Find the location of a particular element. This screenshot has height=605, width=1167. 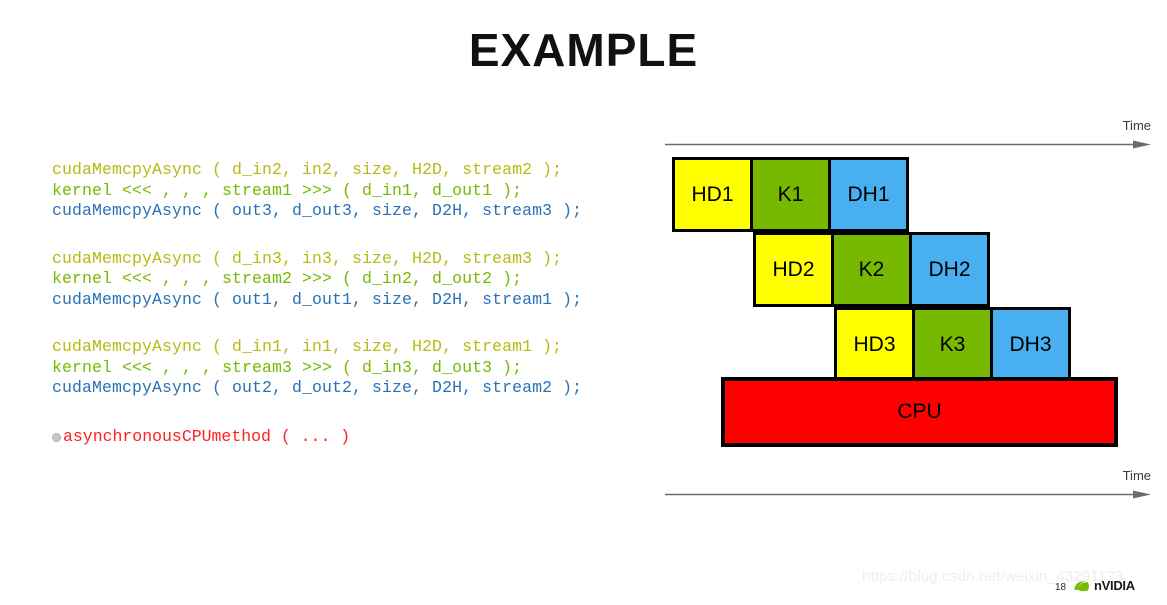

block-dh2: DH2 is located at coordinates (949, 269).